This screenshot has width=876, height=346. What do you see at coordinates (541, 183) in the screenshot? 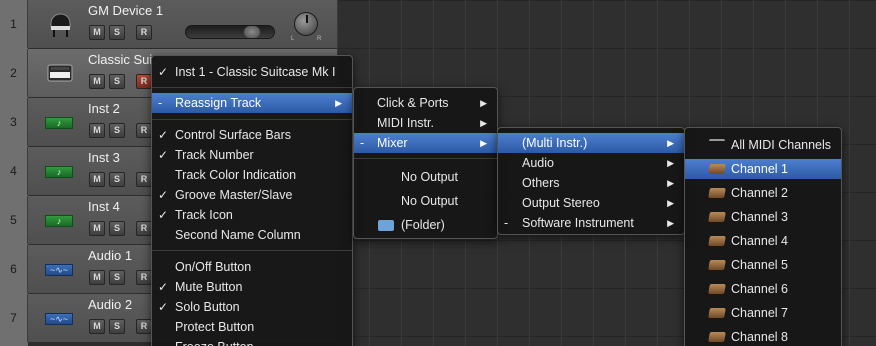
I see `menu-item-label: Others` at bounding box center [541, 183].